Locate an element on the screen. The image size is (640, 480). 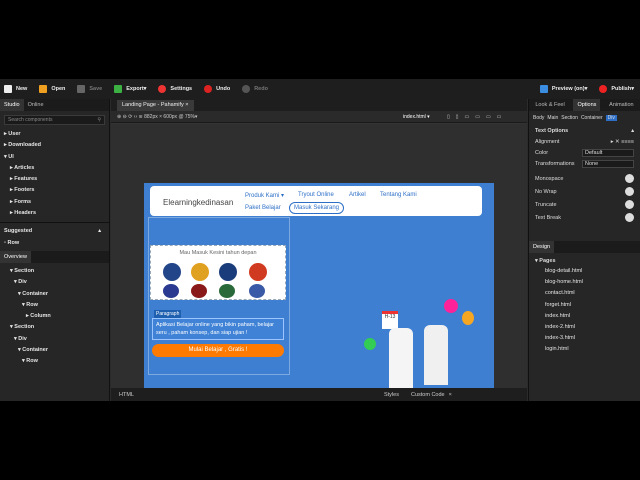
new-button: New is located at coordinates (15, 89).